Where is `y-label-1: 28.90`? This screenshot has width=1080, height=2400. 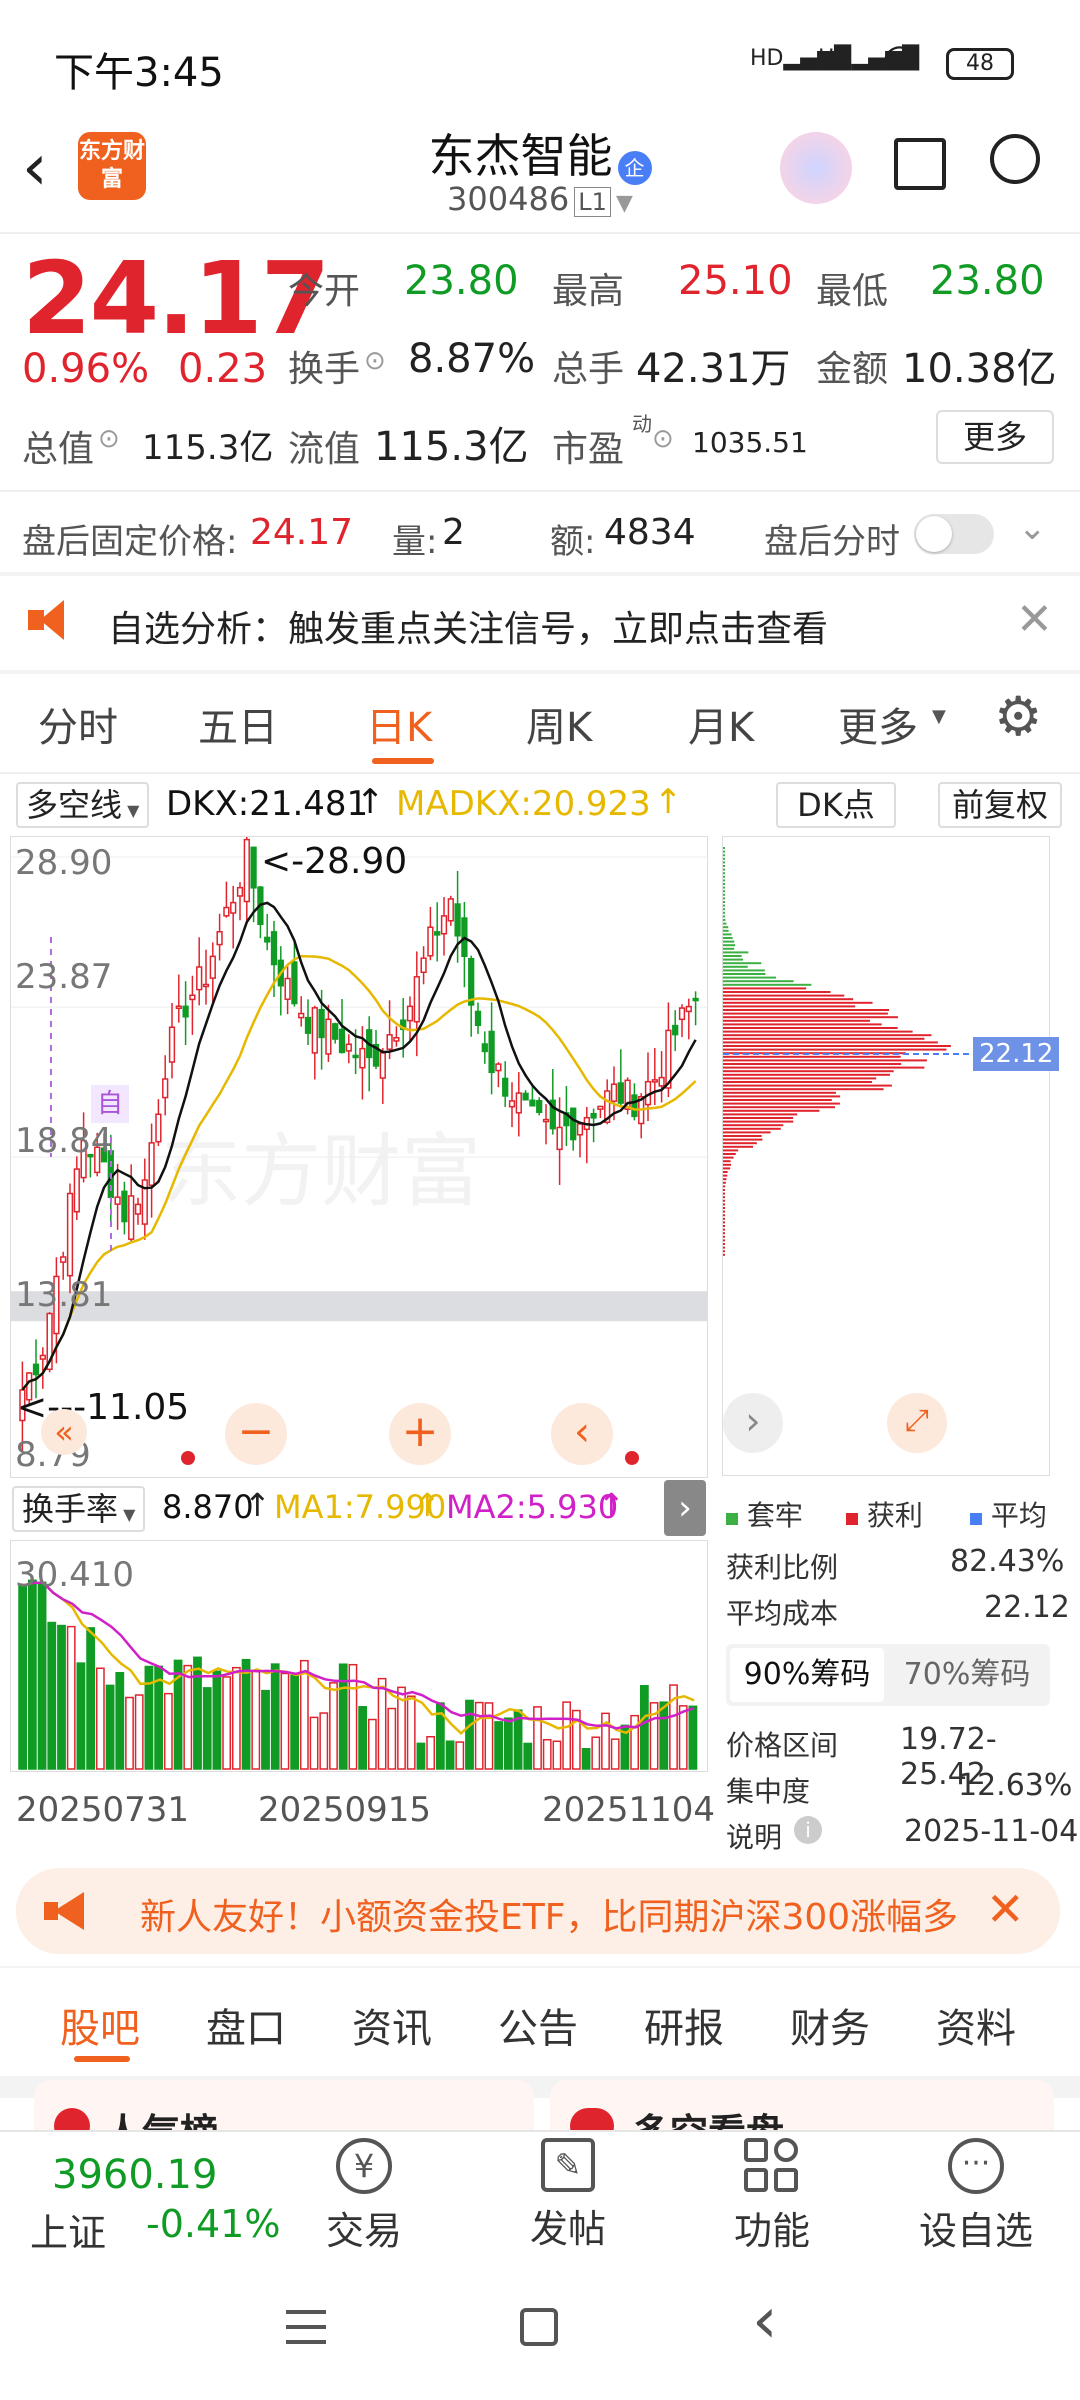
y-label-1: 28.90 is located at coordinates (64, 863).